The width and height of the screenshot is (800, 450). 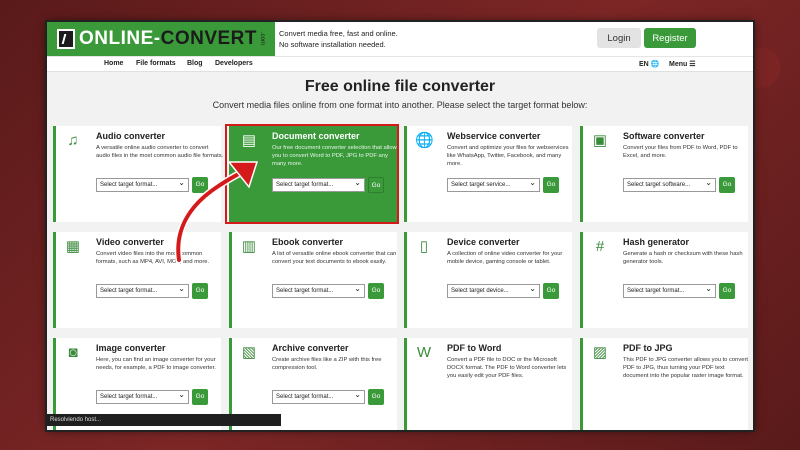 What do you see at coordinates (424, 352) in the screenshot?
I see `word-file-icon: W` at bounding box center [424, 352].